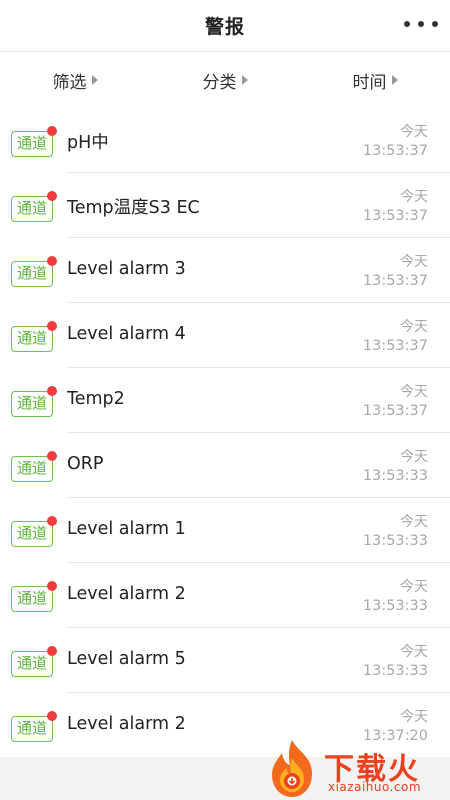 This screenshot has width=450, height=800. I want to click on alarm-row: 通道 Temp2 今天 13:53:37, so click(225, 400).